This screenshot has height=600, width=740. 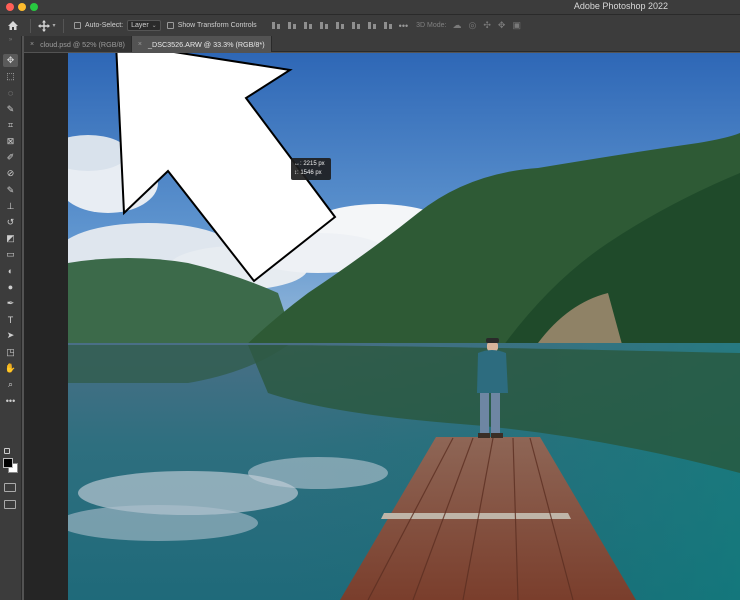 What do you see at coordinates (309, 164) in the screenshot?
I see `tooltip-width: ↔: 2215 px` at bounding box center [309, 164].